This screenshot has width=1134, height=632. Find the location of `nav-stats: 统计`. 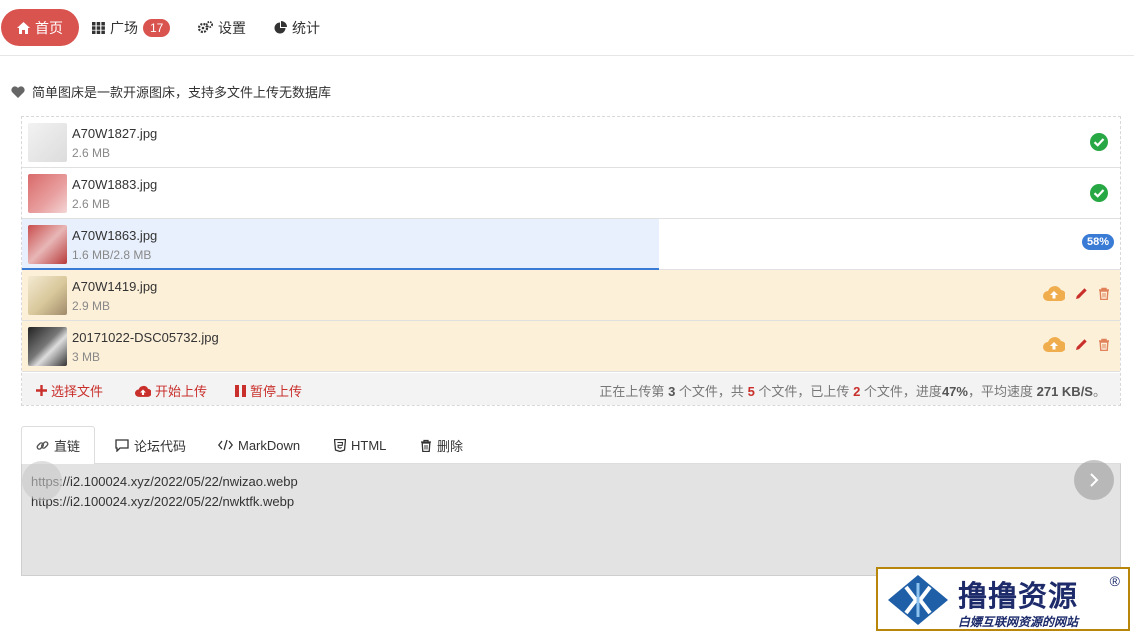

nav-stats: 统计 is located at coordinates (297, 27).